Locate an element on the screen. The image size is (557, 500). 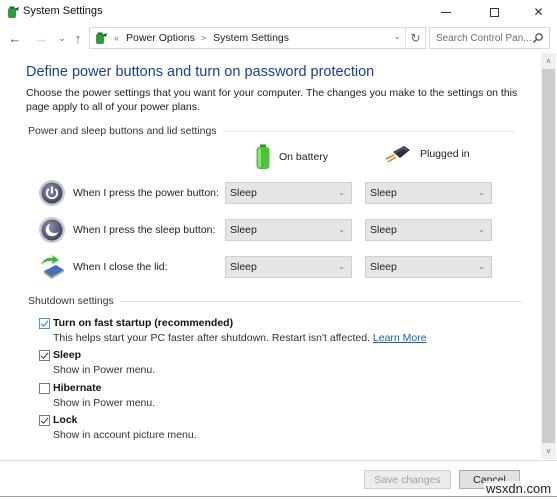
close-lid-setting-row: When I close the lid: Sleep ⌄ Sleep ⌄ is located at coordinates (268, 267).